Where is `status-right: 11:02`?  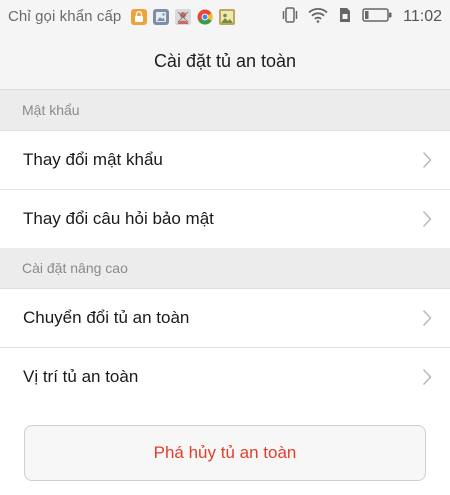
status-right: 11:02 is located at coordinates (361, 16).